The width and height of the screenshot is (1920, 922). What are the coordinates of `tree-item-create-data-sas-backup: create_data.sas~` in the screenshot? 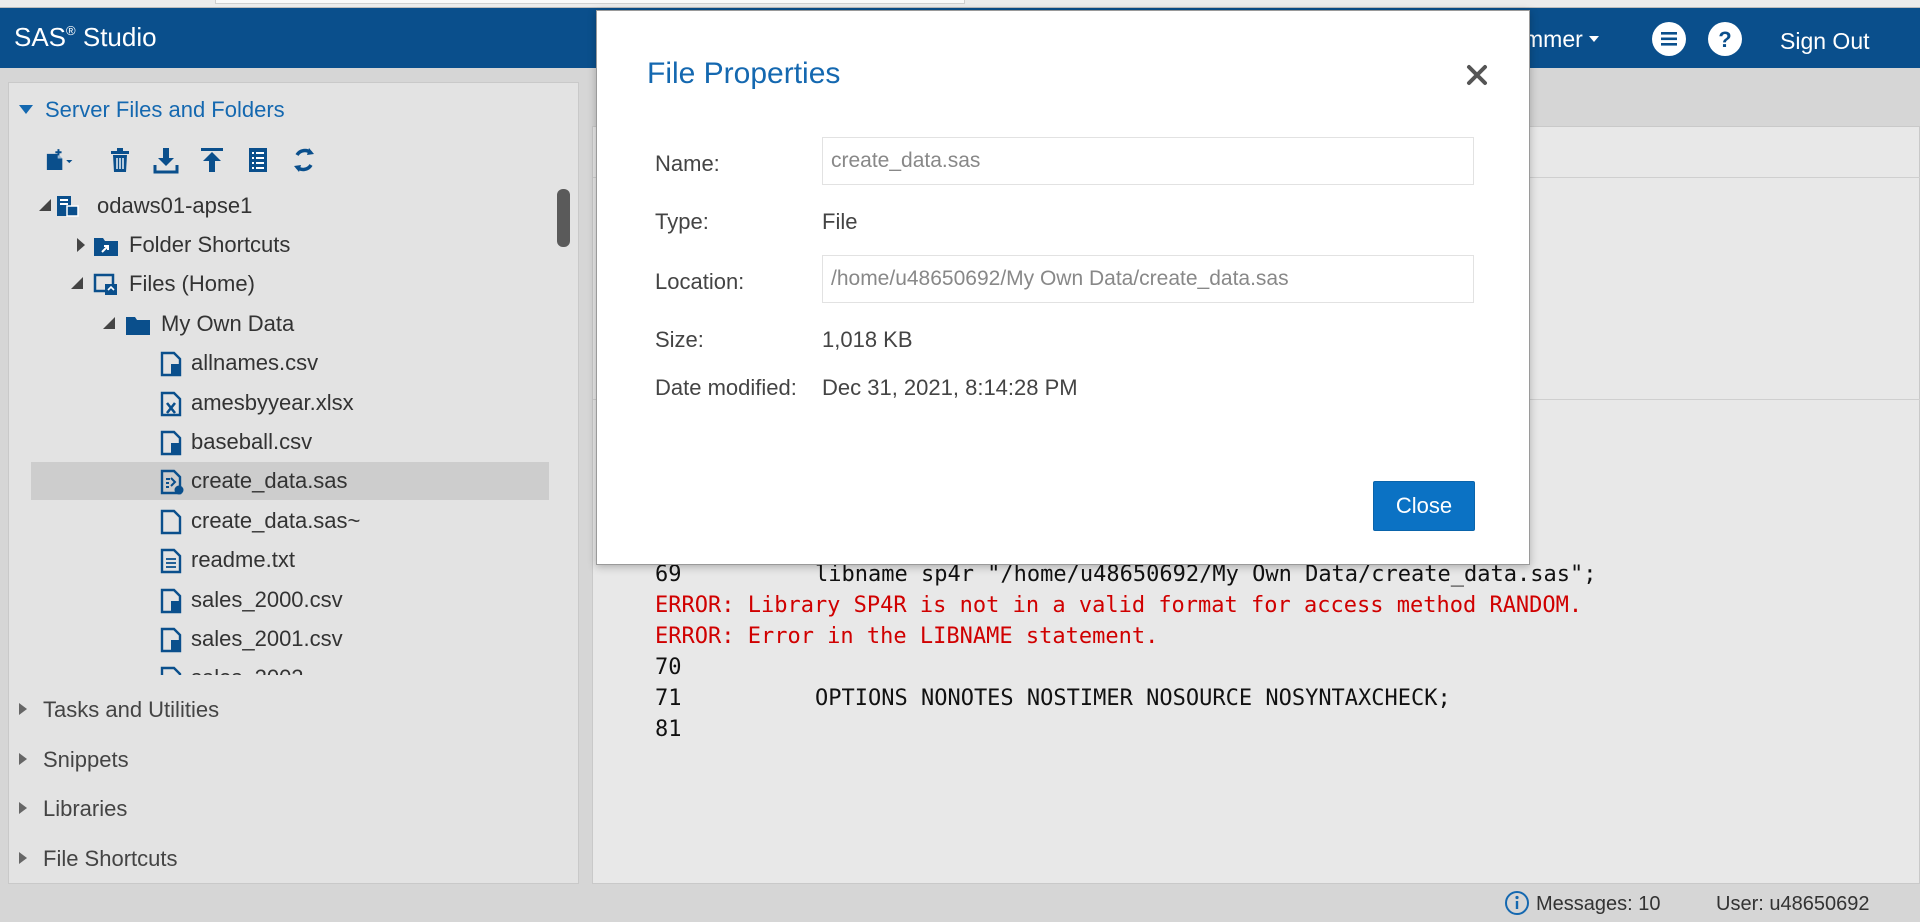 It's located at (279, 521).